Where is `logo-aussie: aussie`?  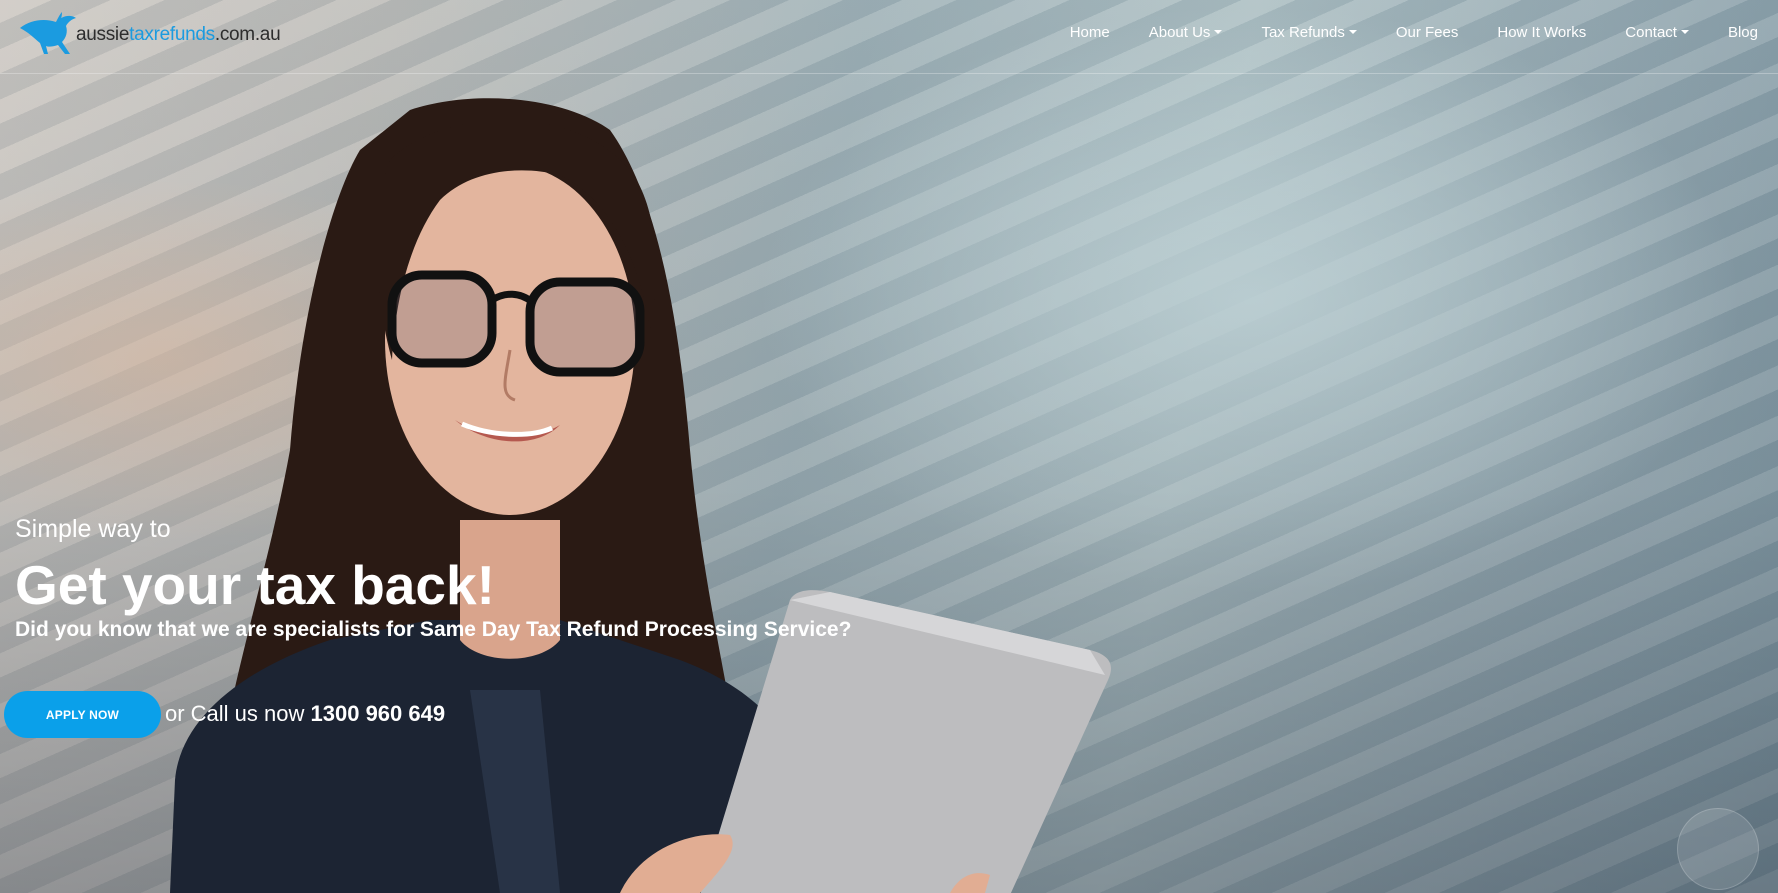 logo-aussie: aussie is located at coordinates (103, 34).